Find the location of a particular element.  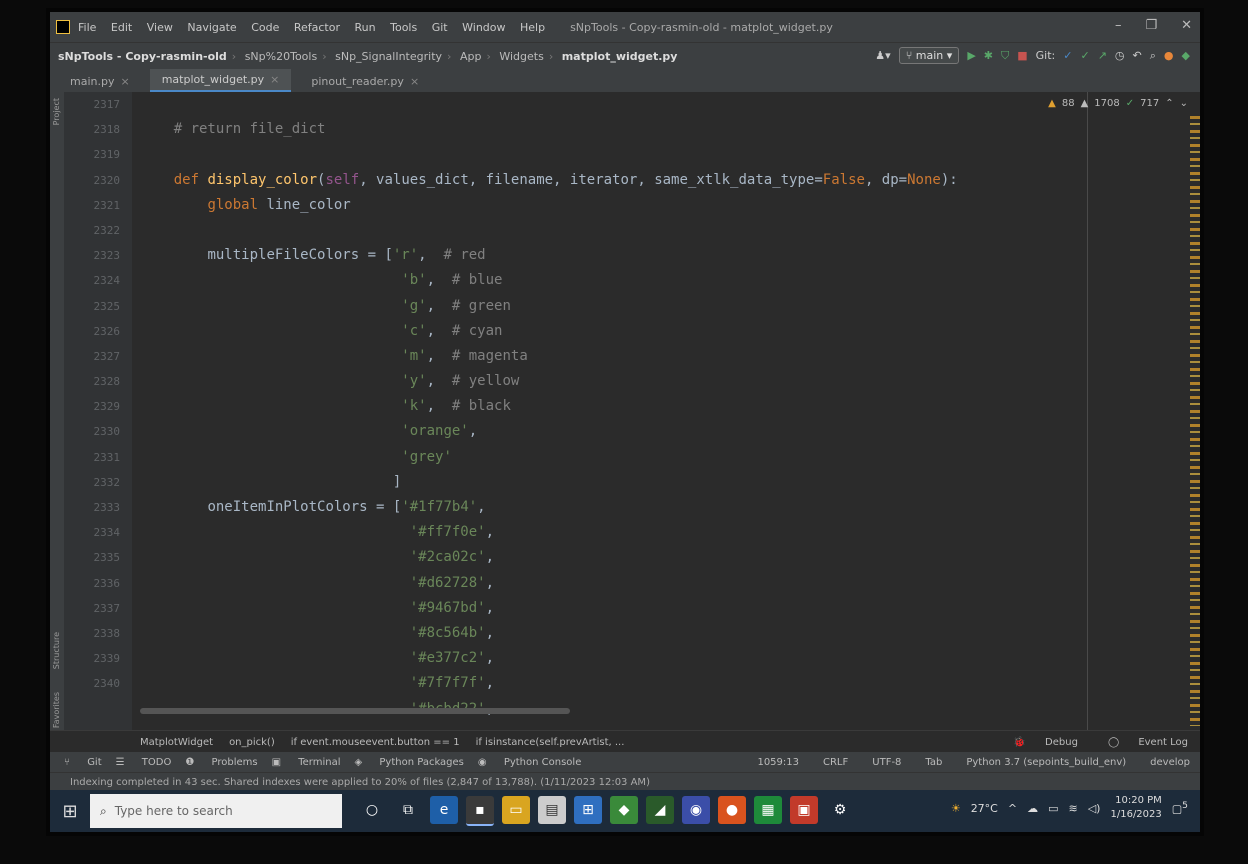

network-icon: ☁ is located at coordinates (1032, 808).